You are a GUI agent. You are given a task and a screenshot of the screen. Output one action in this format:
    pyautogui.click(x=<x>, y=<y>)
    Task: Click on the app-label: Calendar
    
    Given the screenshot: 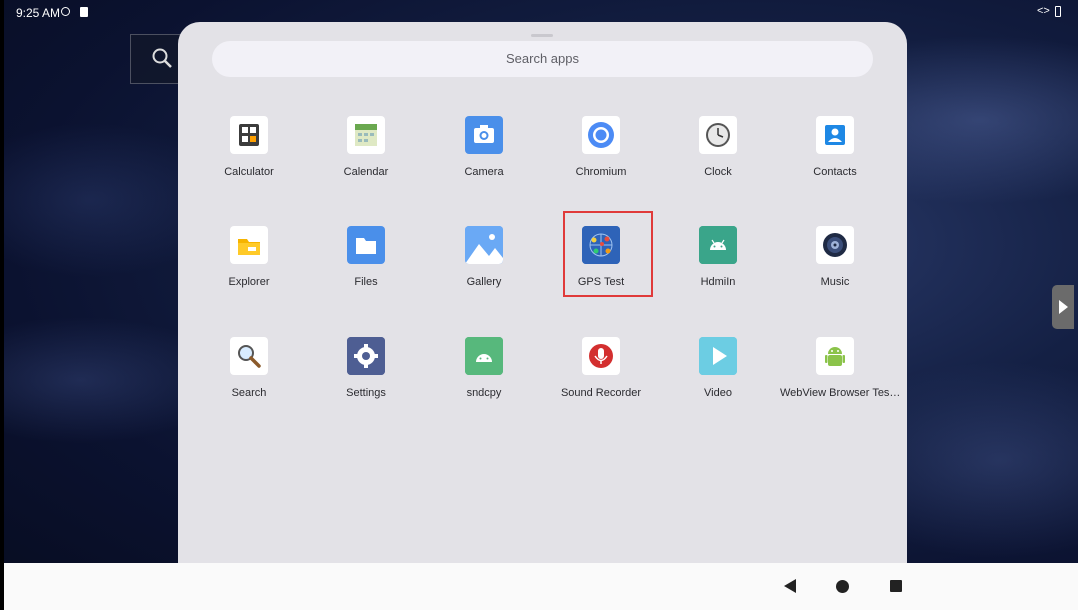 What is the action you would take?
    pyautogui.click(x=366, y=172)
    